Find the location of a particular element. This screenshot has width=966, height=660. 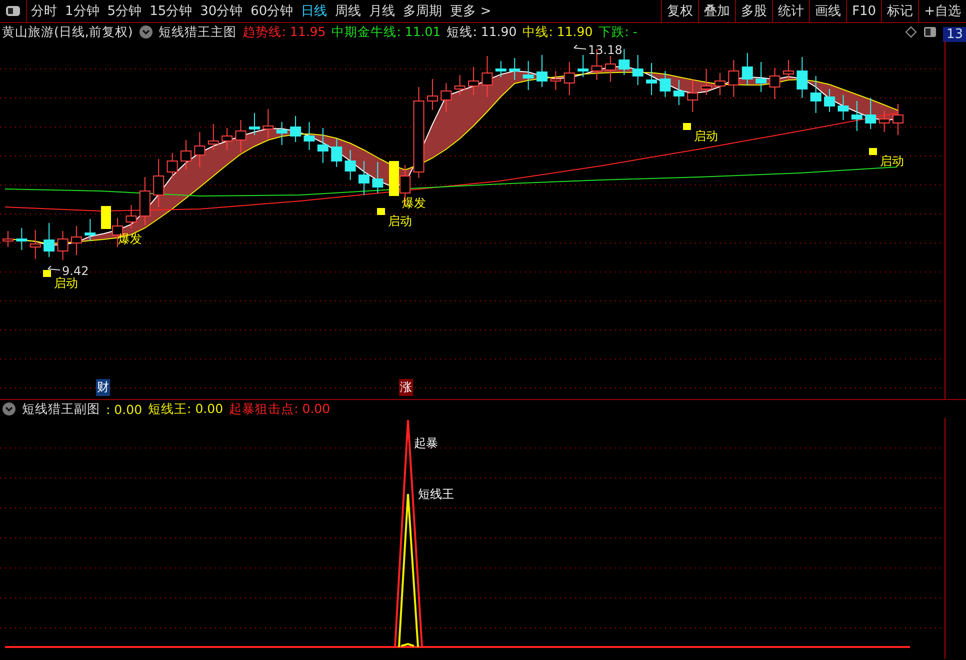

indicator-name: 短线猎王主图 is located at coordinates (197, 32).